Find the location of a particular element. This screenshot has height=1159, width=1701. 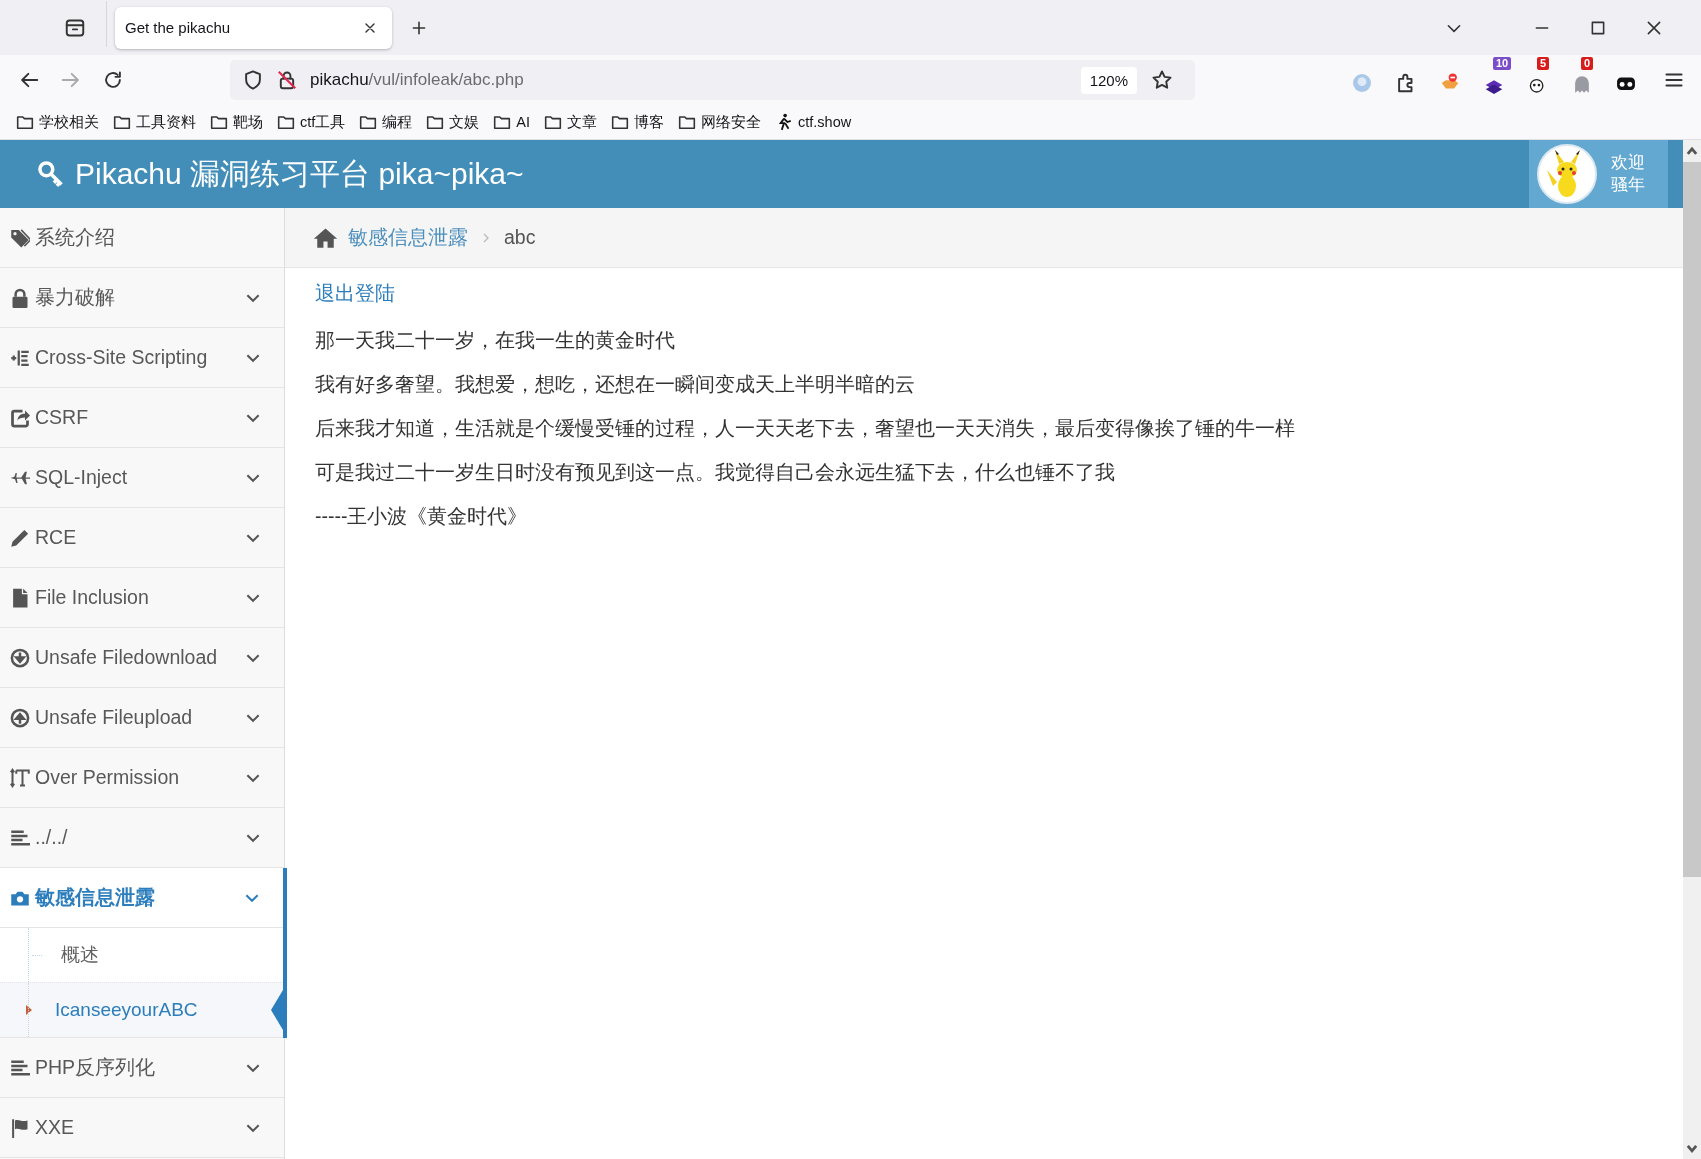

sidebar-item: Over Permission is located at coordinates (142, 778).